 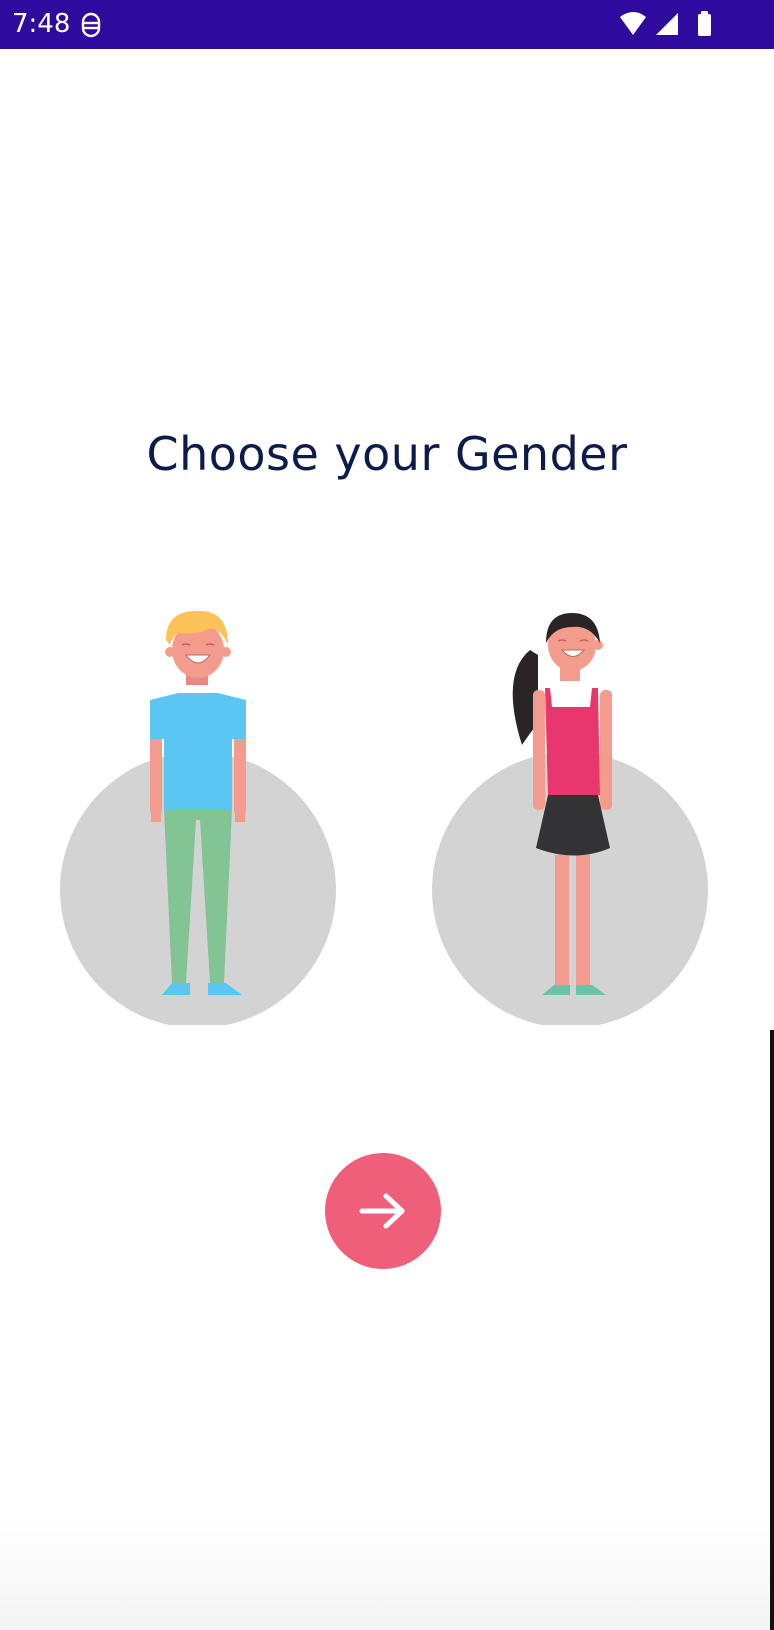 I want to click on notification-icon, so click(x=91, y=25).